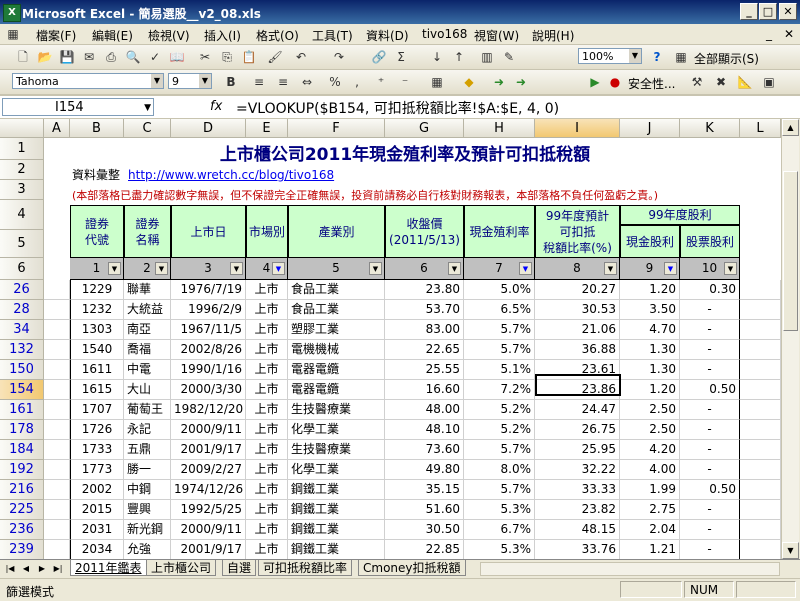  What do you see at coordinates (208, 410) in the screenshot?
I see `table-cell: 1982/12/20` at bounding box center [208, 410].